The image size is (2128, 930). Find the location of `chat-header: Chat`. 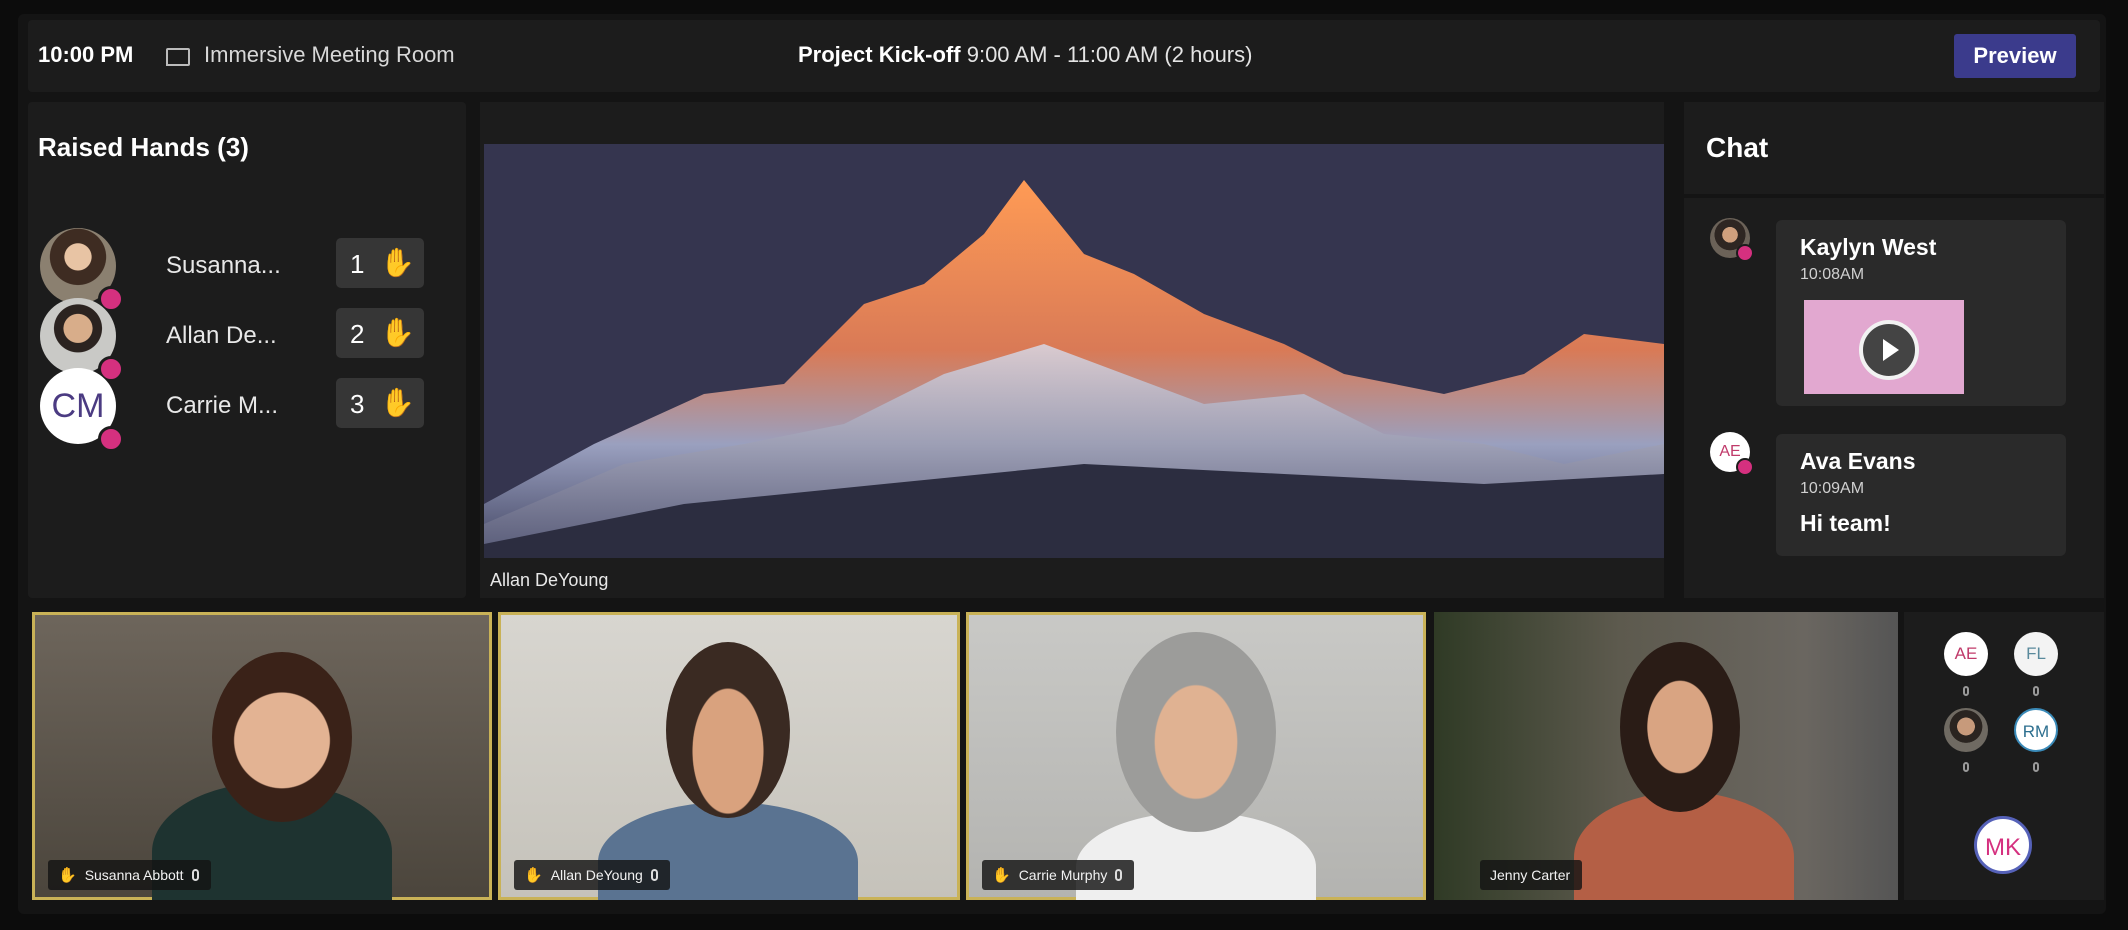

chat-header: Chat is located at coordinates (1894, 150).